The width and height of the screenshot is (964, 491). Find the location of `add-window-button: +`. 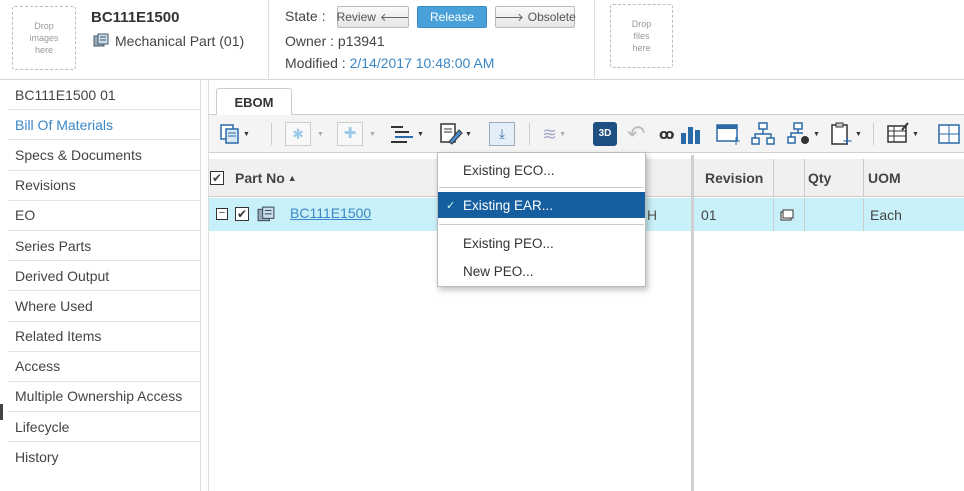

add-window-button: + is located at coordinates (728, 134).